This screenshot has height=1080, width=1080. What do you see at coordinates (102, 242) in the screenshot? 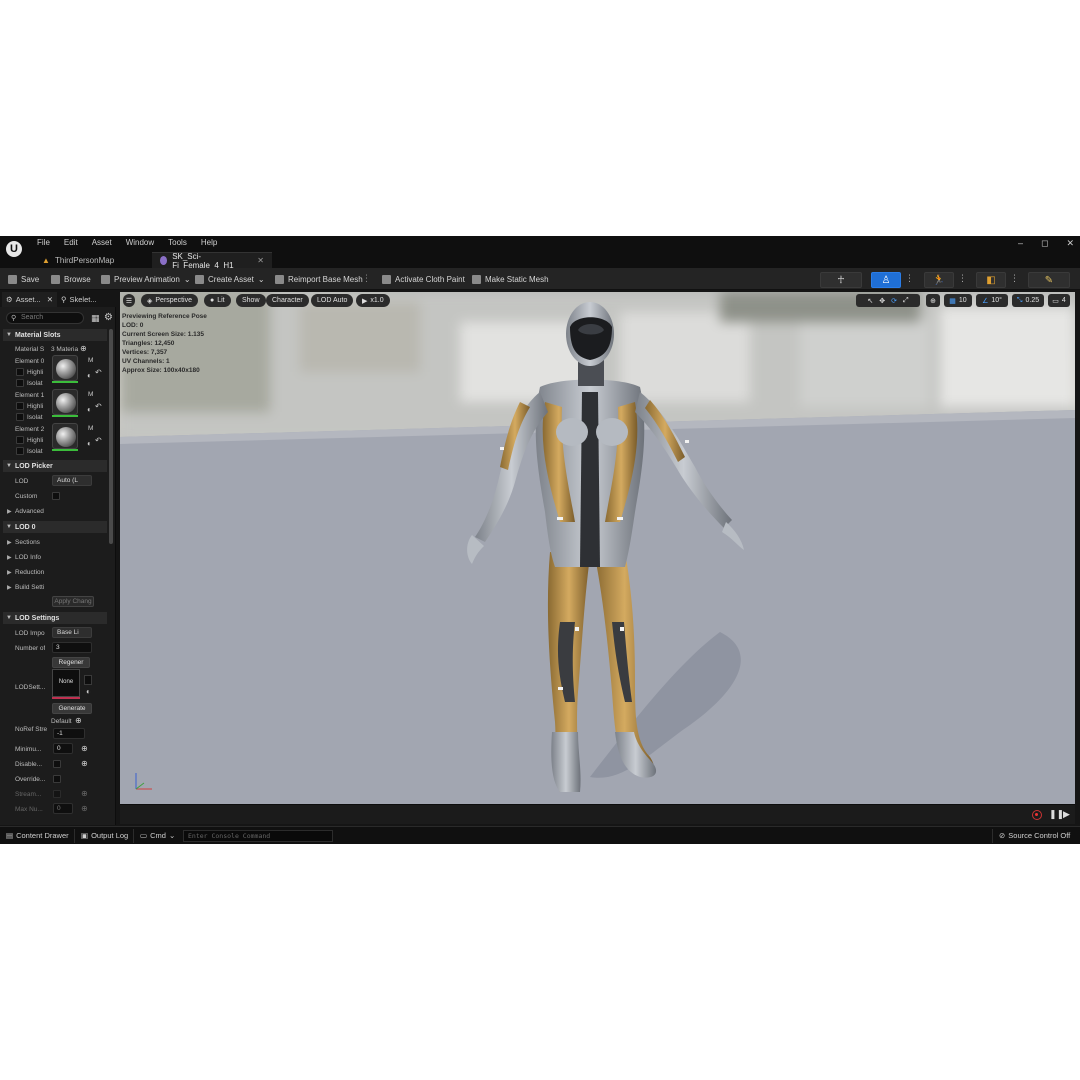
I see `menu-asset: Asset` at bounding box center [102, 242].